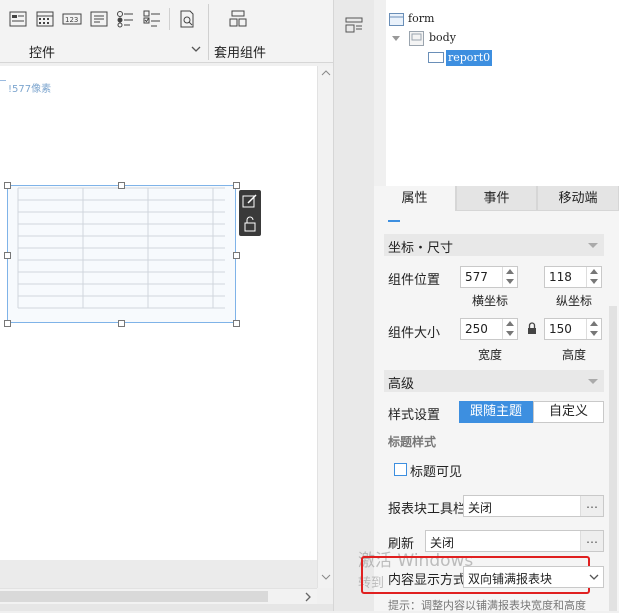 The width and height of the screenshot is (619, 613). I want to click on search-tree-icon, so click(187, 19).